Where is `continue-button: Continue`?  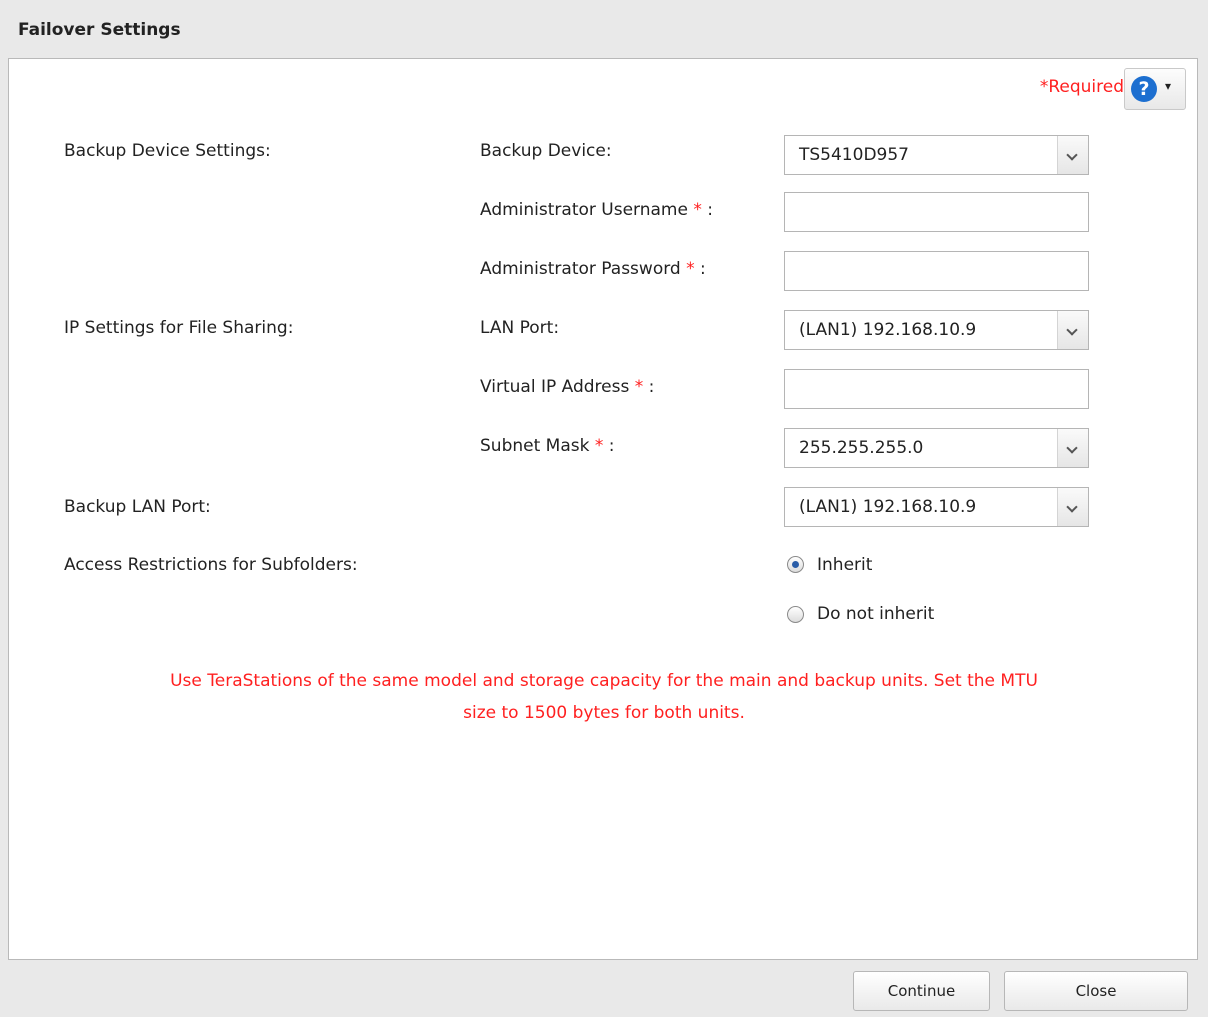
continue-button: Continue is located at coordinates (921, 991).